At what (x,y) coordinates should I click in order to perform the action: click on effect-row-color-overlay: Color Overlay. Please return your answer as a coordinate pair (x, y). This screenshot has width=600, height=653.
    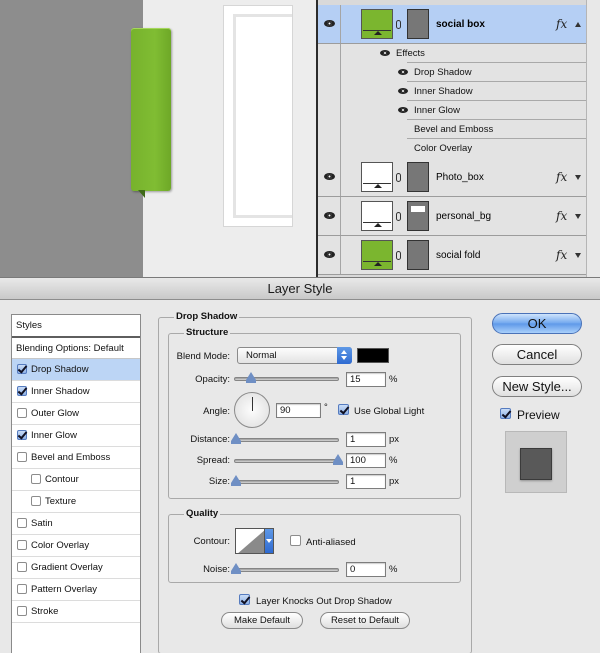
    Looking at the image, I should click on (452, 148).